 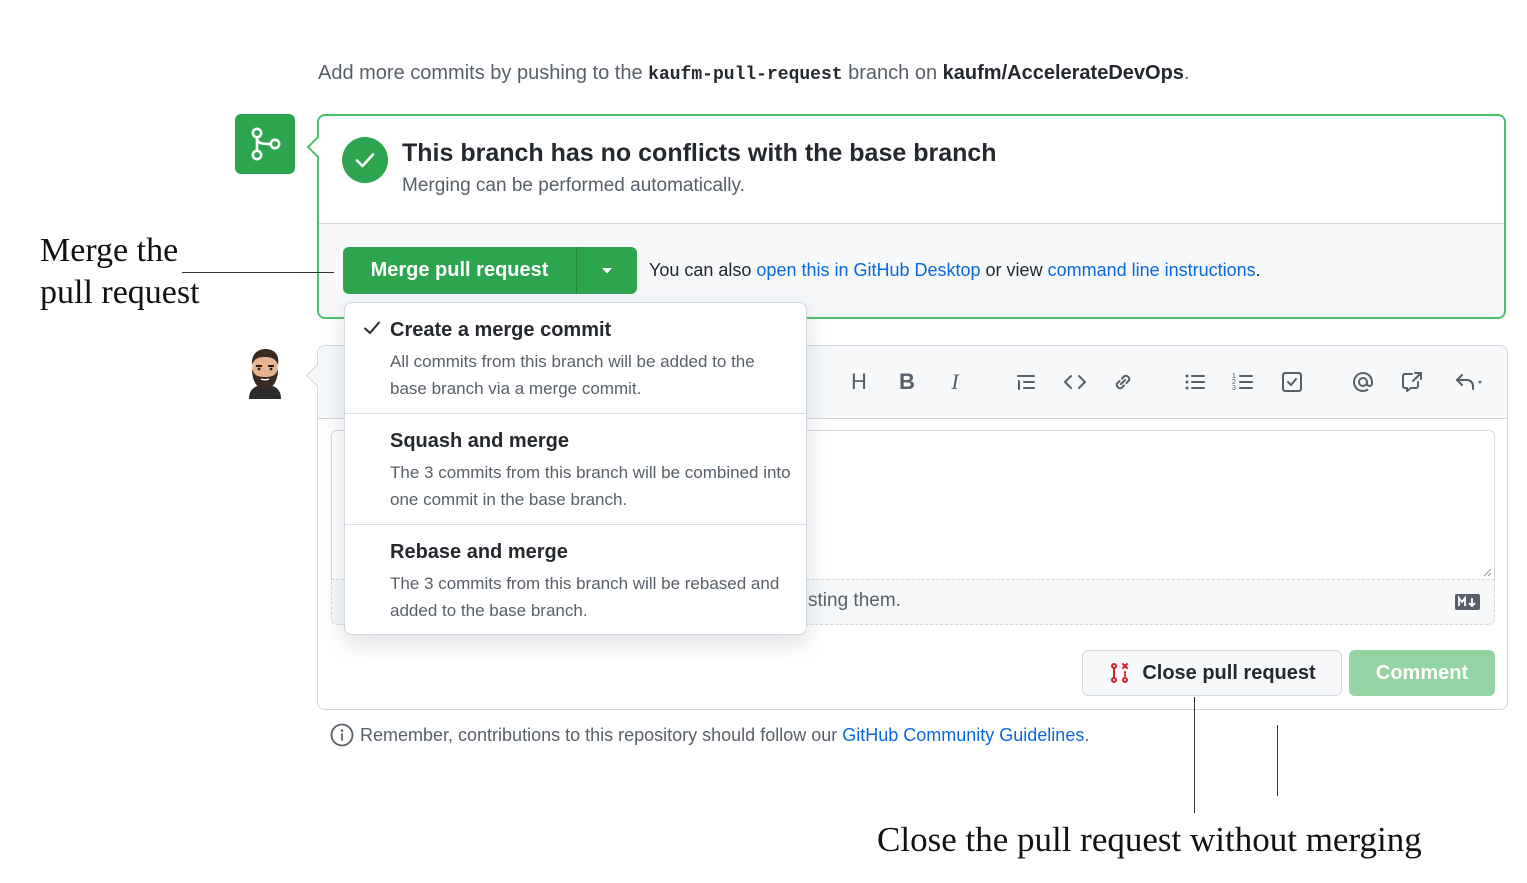 I want to click on merge-annotation: Merge the pull request, so click(x=120, y=271).